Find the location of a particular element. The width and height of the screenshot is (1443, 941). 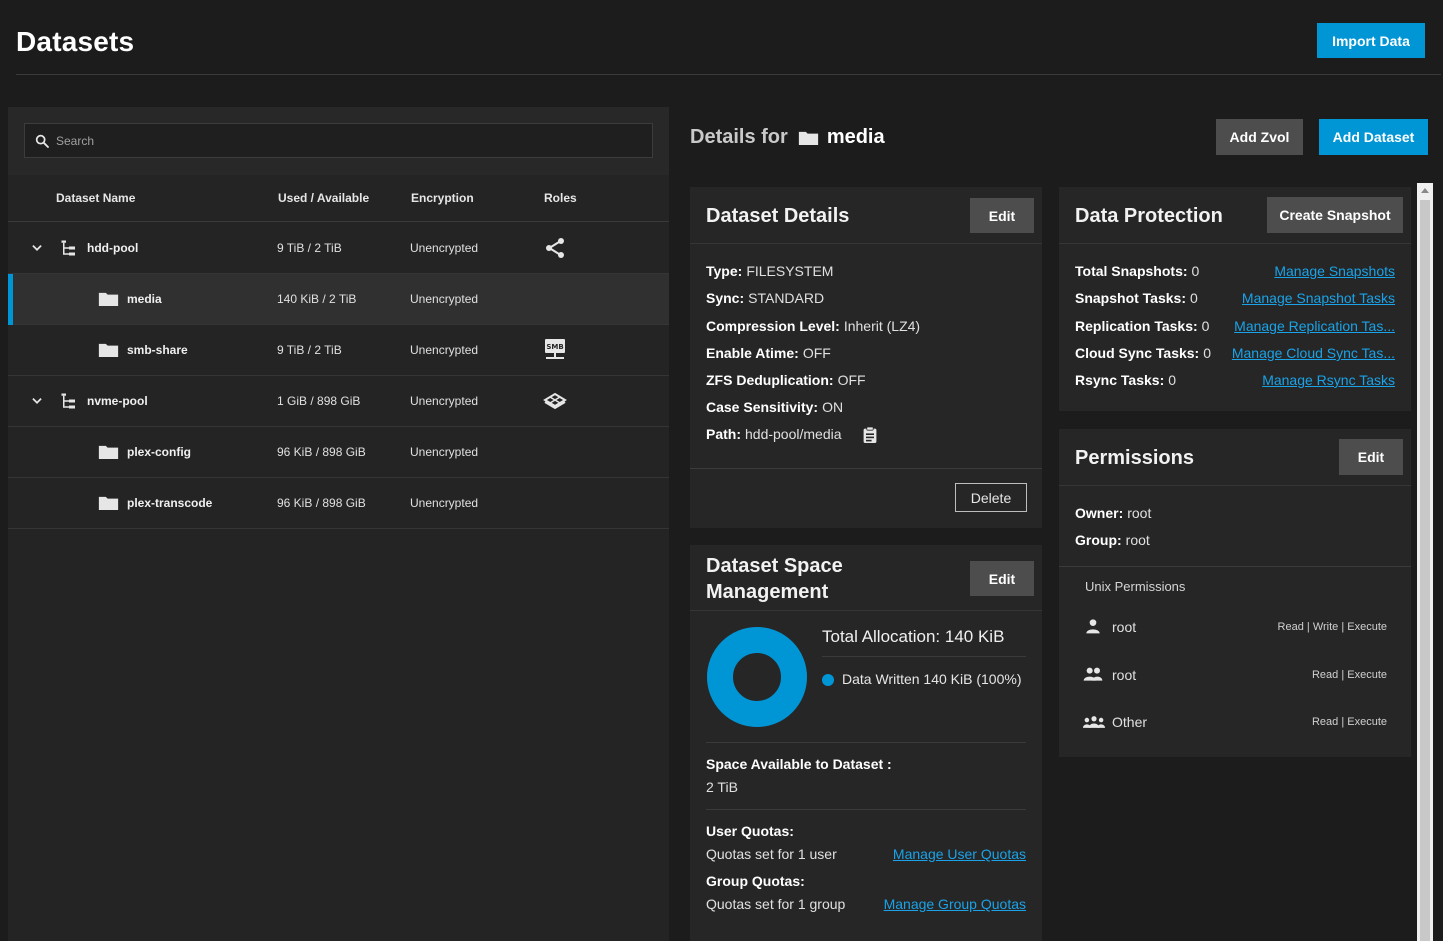

detail-path: Path: hdd-pool/media is located at coordinates (774, 434).